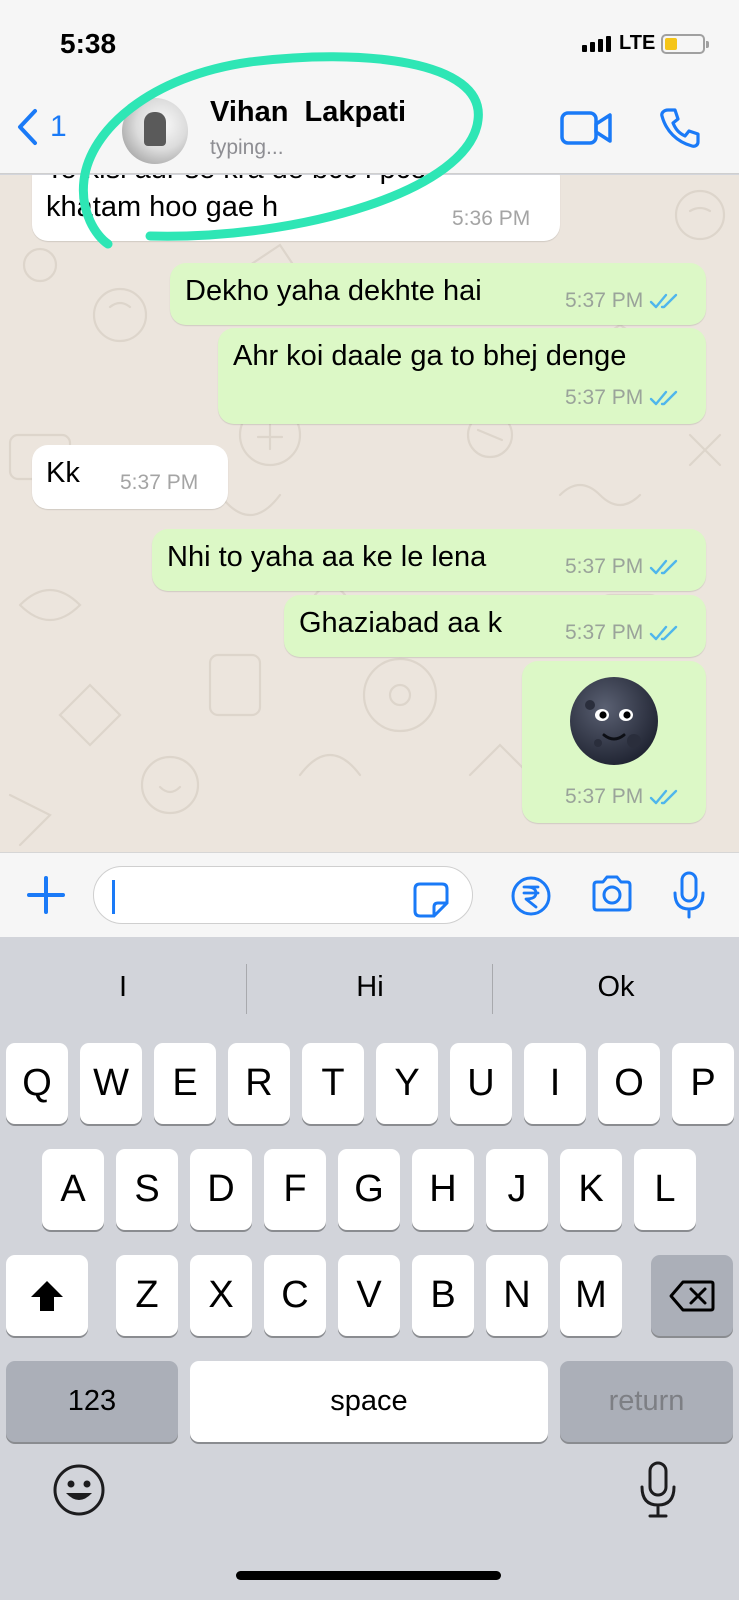 The height and width of the screenshot is (1600, 739). Describe the element at coordinates (41, 127) in the screenshot. I see `back-button: 1` at that location.